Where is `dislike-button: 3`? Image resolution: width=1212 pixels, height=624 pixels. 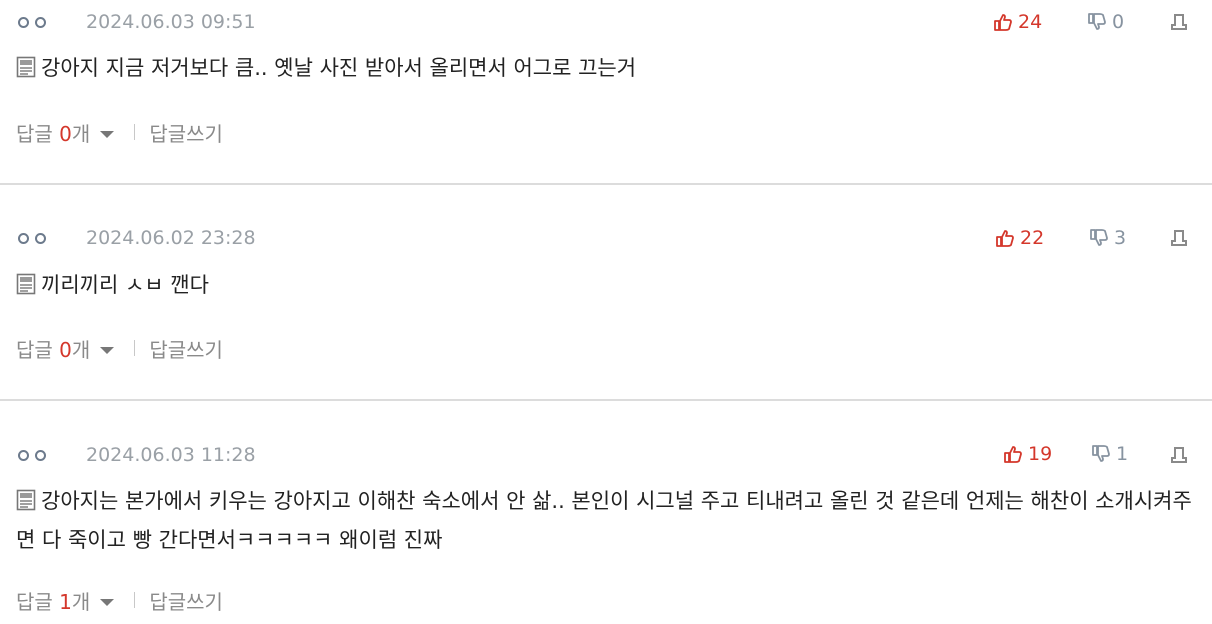
dislike-button: 3 is located at coordinates (1107, 238).